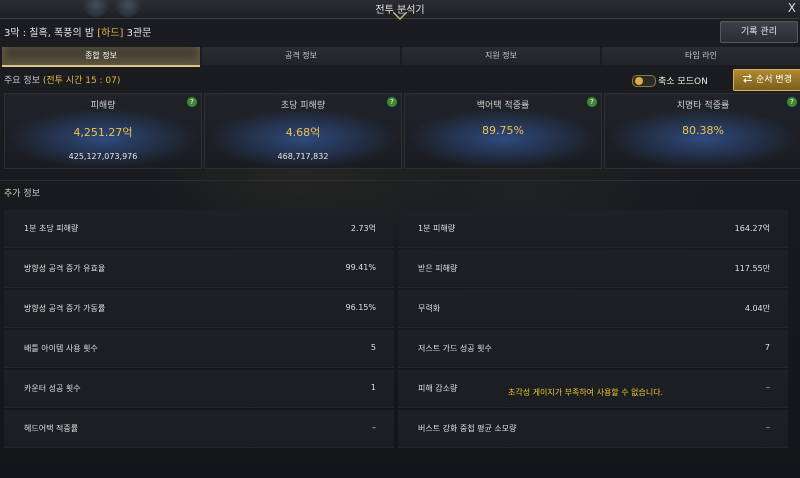  Describe the element at coordinates (61, 348) in the screenshot. I see `row-label: 배틀 아이템 사용 횟수` at that location.